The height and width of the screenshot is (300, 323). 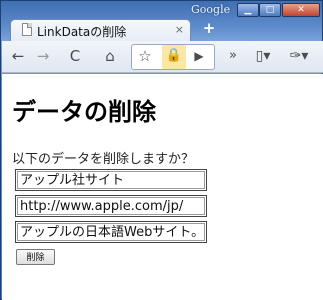 I want to click on page-title: データの削除, so click(x=84, y=112).